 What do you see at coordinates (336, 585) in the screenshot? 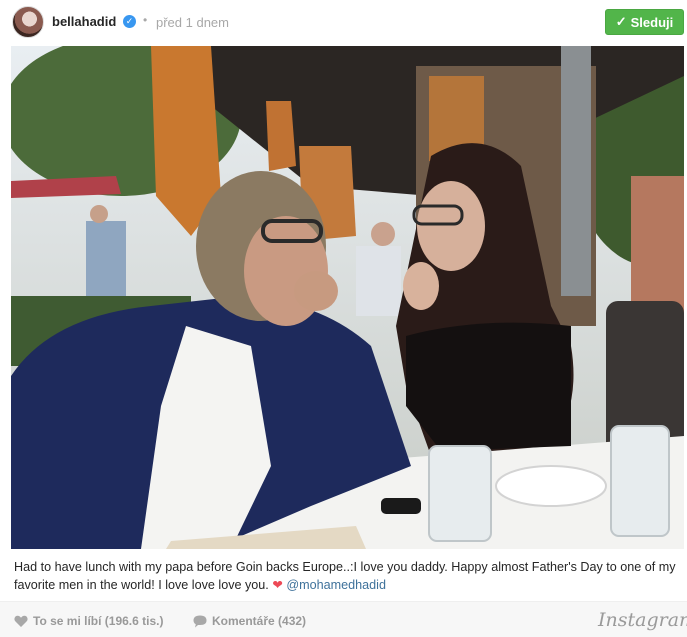
I see `mention-link: @mohamedhadid` at bounding box center [336, 585].